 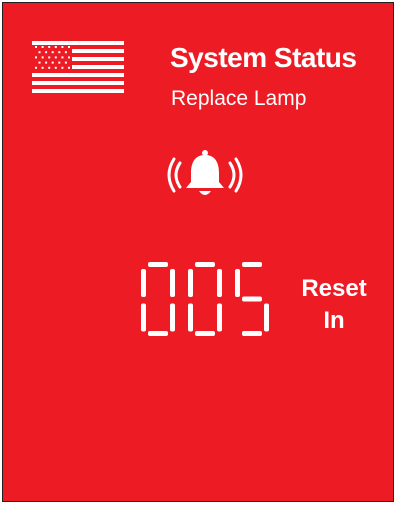 What do you see at coordinates (205, 333) in the screenshot?
I see `digit-1-segment-d` at bounding box center [205, 333].